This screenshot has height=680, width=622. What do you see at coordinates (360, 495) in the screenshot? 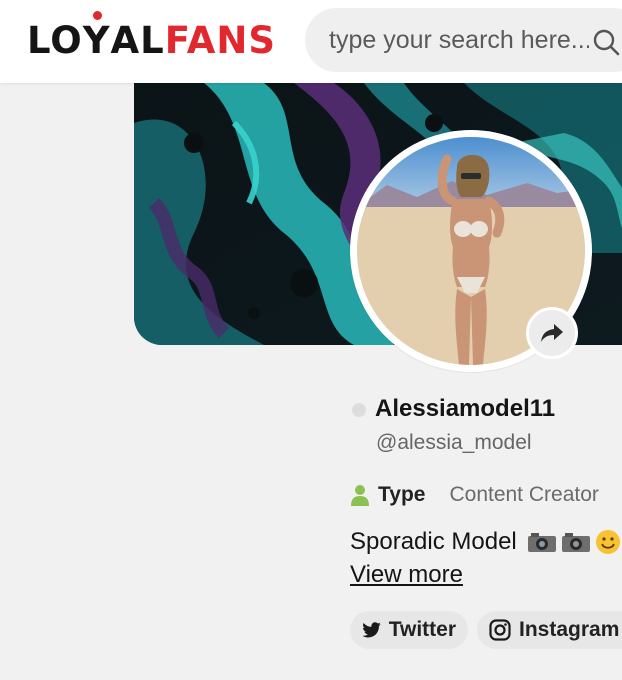
I see `person-icon` at bounding box center [360, 495].